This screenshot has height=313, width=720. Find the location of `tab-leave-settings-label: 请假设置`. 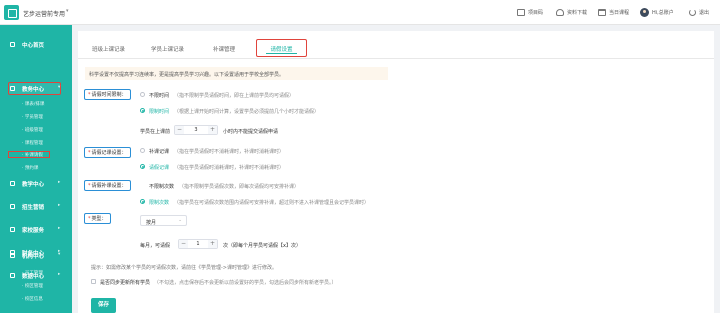

tab-leave-settings-label: 请假设置 is located at coordinates (281, 50).